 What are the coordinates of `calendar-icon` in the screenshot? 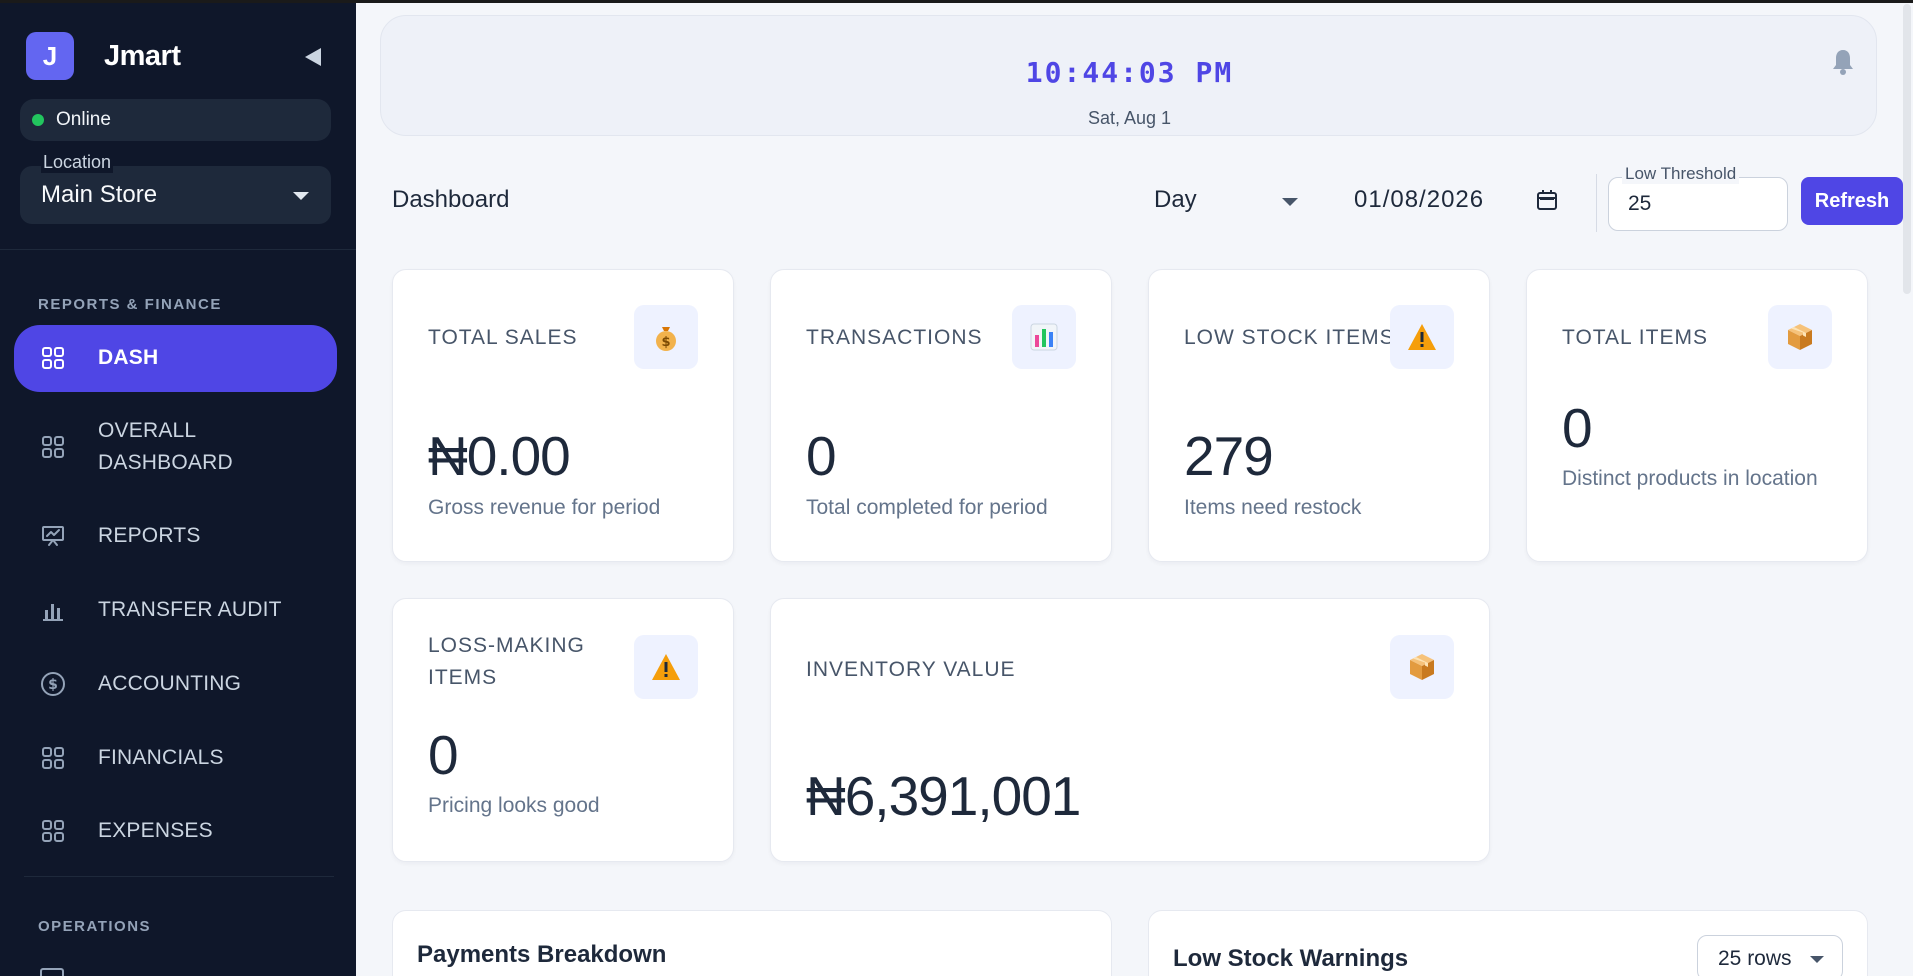 It's located at (1548, 201).